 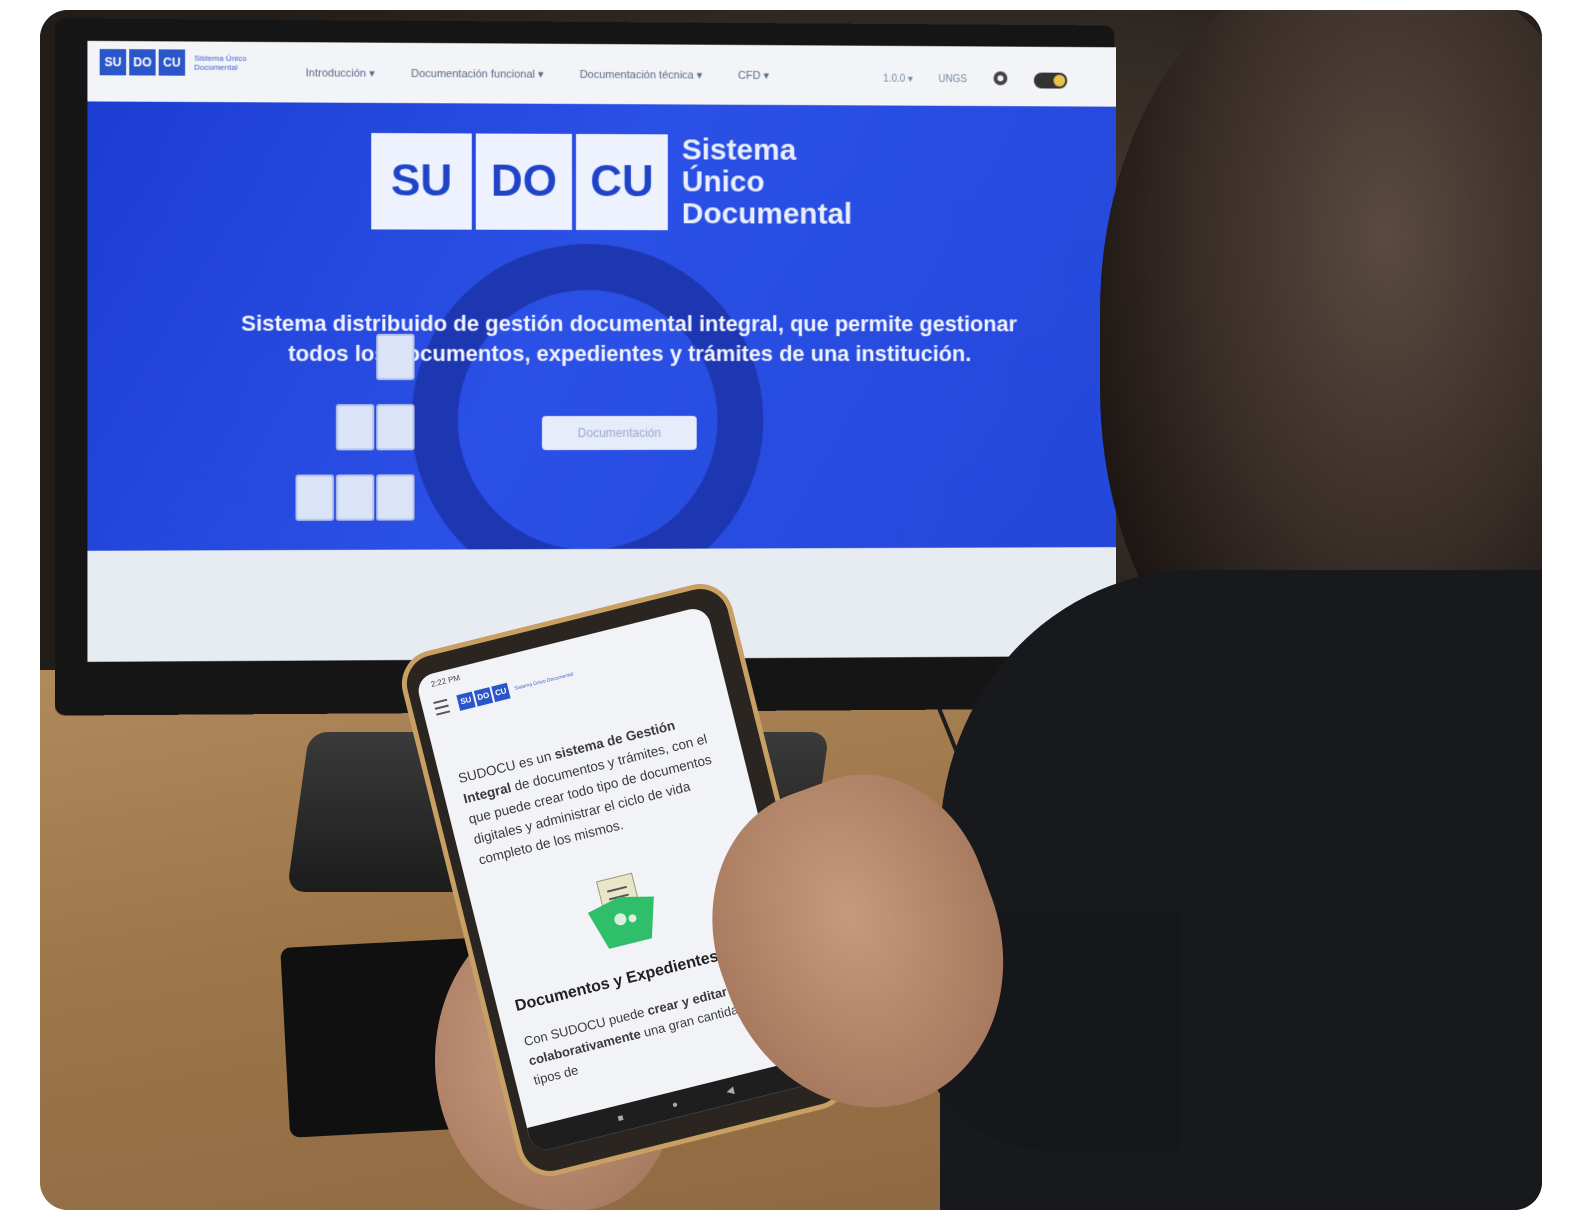 What do you see at coordinates (421, 181) in the screenshot?
I see `hero-logo-tile: SU` at bounding box center [421, 181].